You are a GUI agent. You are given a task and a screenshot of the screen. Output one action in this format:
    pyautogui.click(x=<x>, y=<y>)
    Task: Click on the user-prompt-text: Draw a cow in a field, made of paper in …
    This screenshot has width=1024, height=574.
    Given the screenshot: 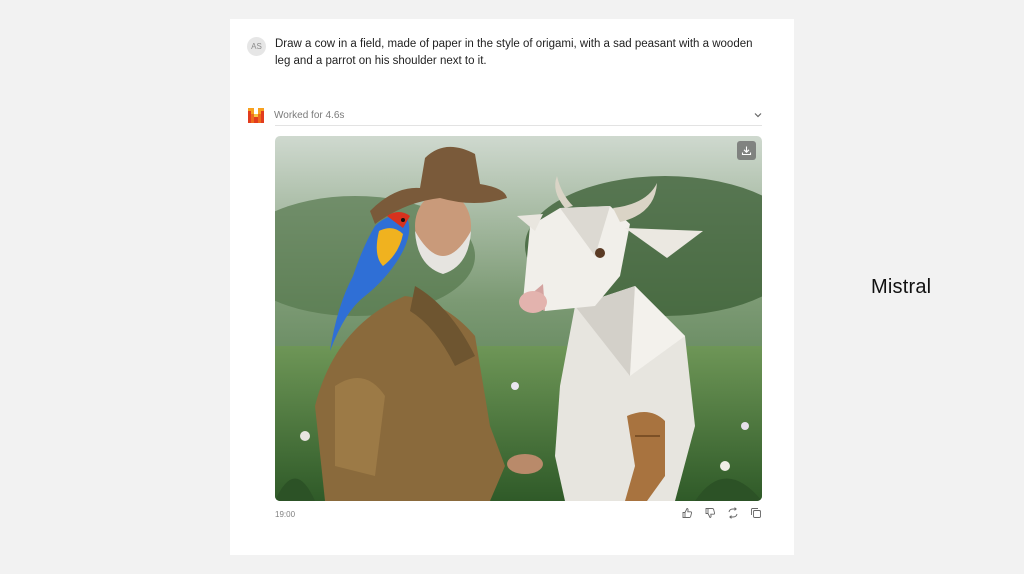 What is the action you would take?
    pyautogui.click(x=514, y=52)
    